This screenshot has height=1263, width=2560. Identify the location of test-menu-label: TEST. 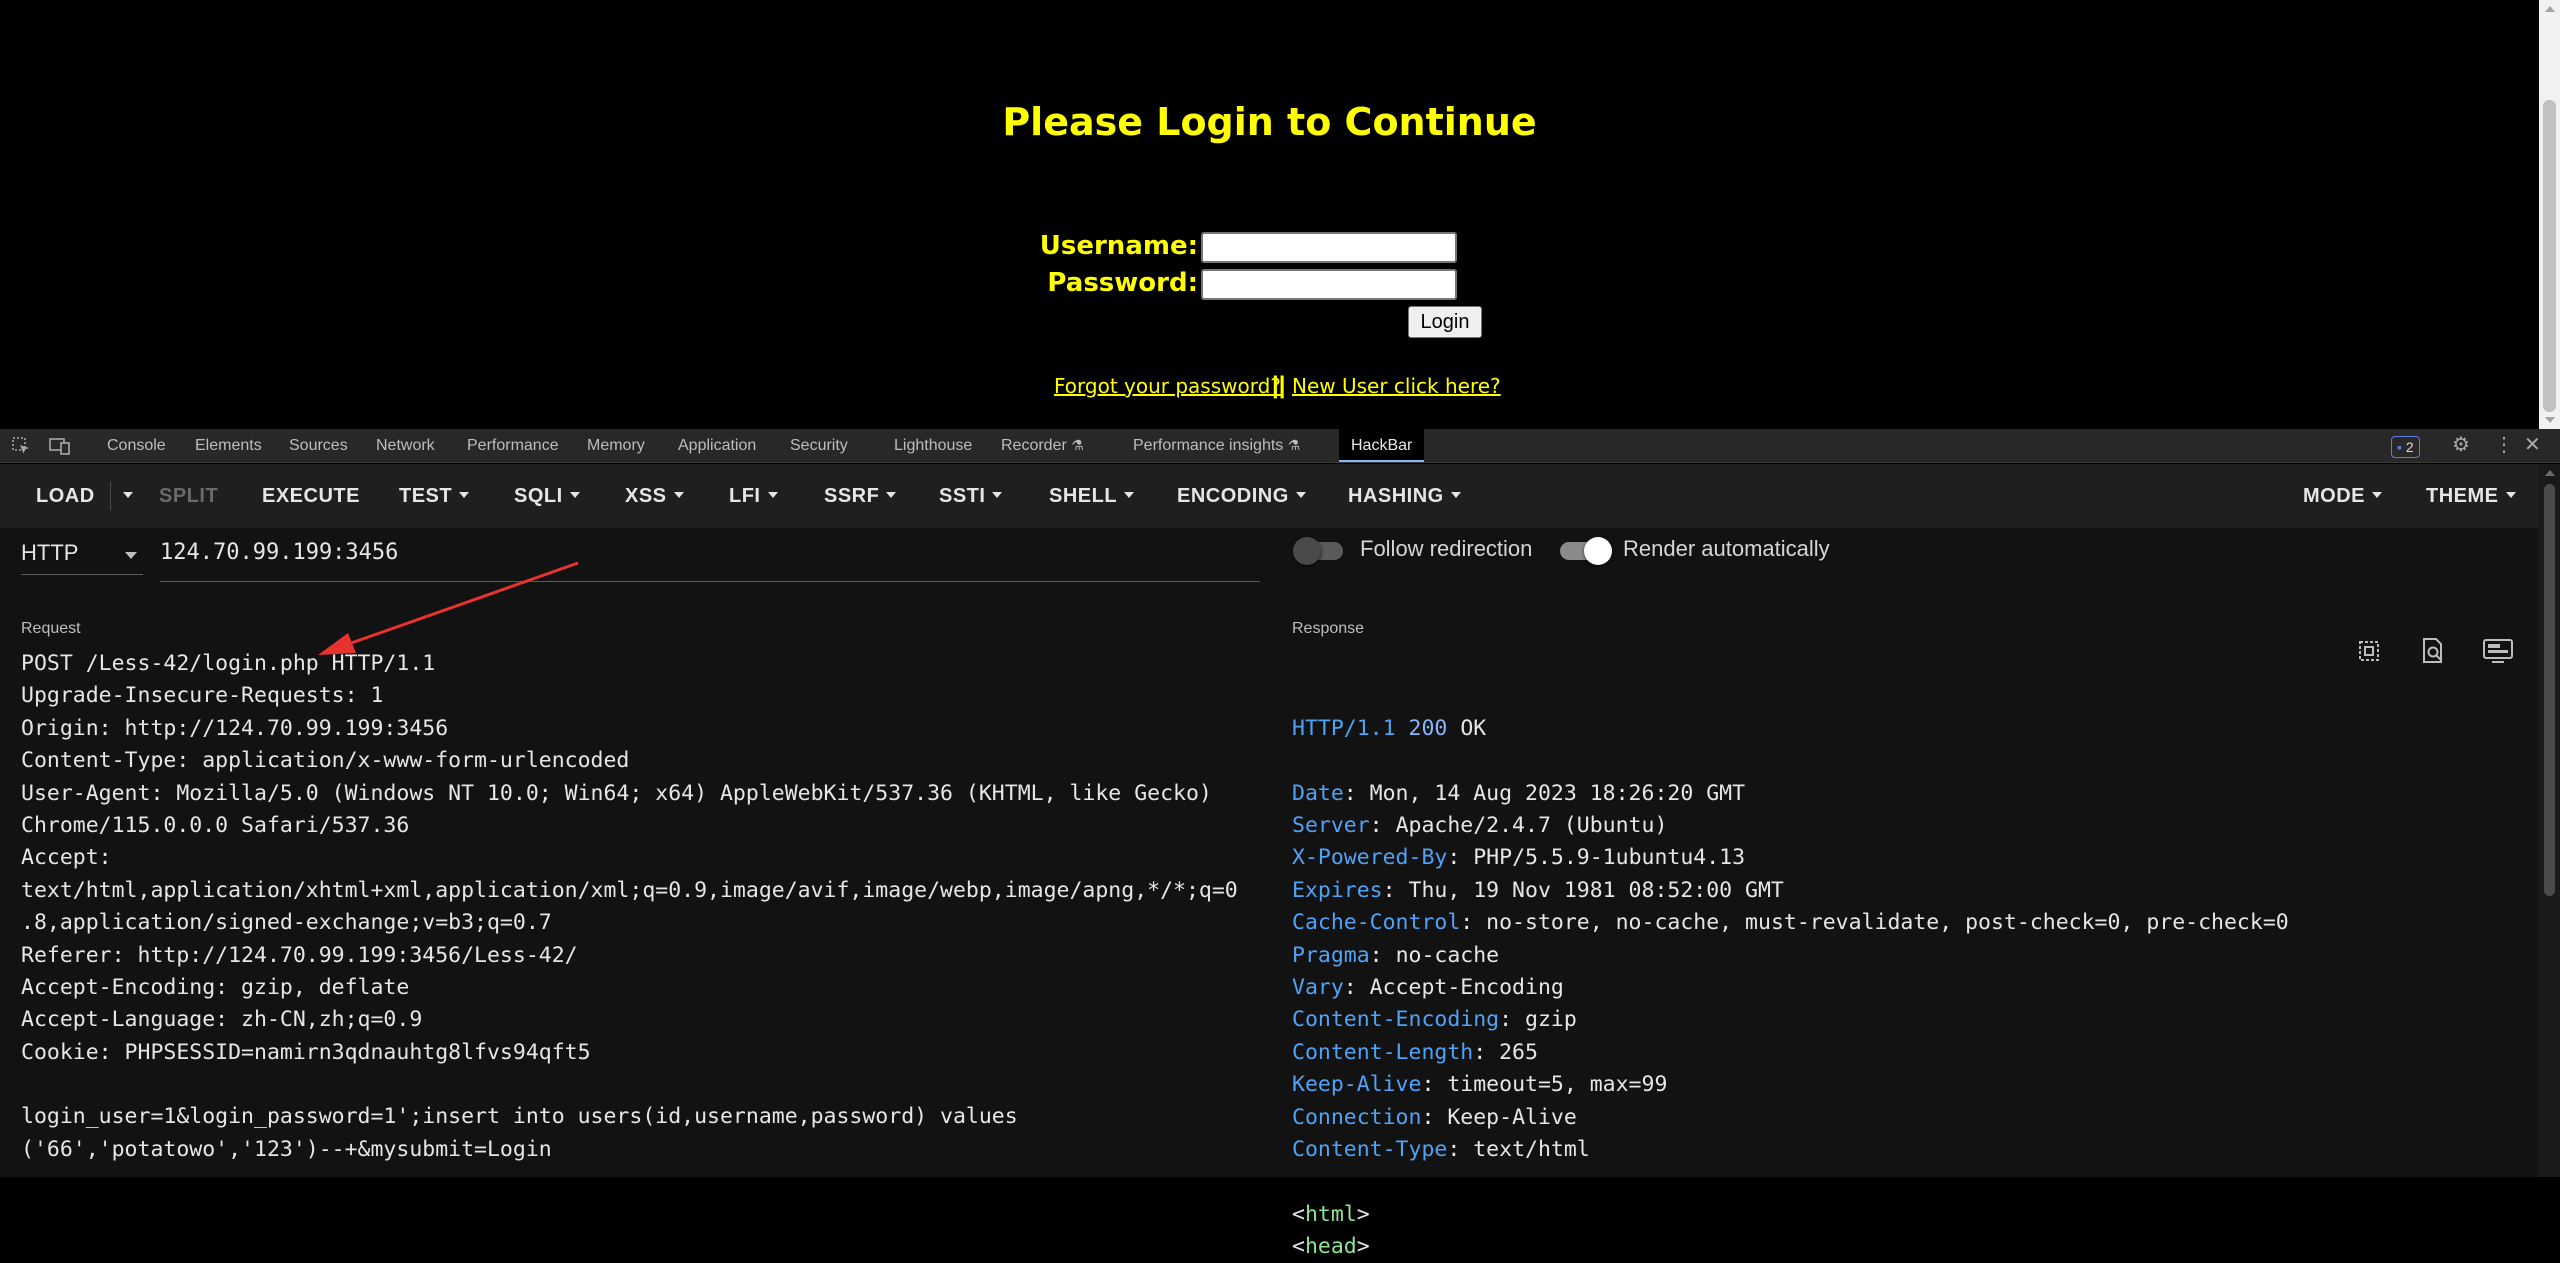
(426, 496).